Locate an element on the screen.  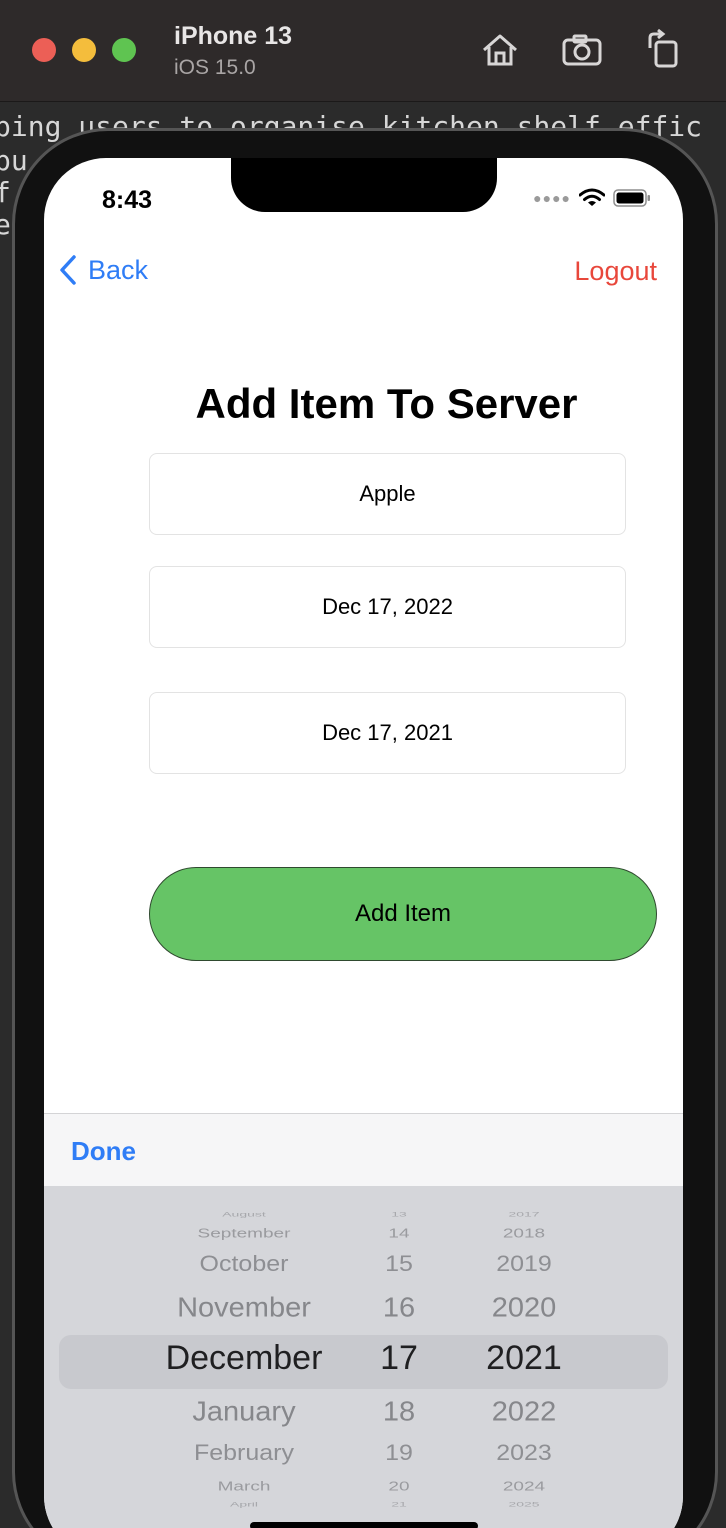
simulator-title-bar: iPhone 13 iOS 15.0 is located at coordinates (363, 51).